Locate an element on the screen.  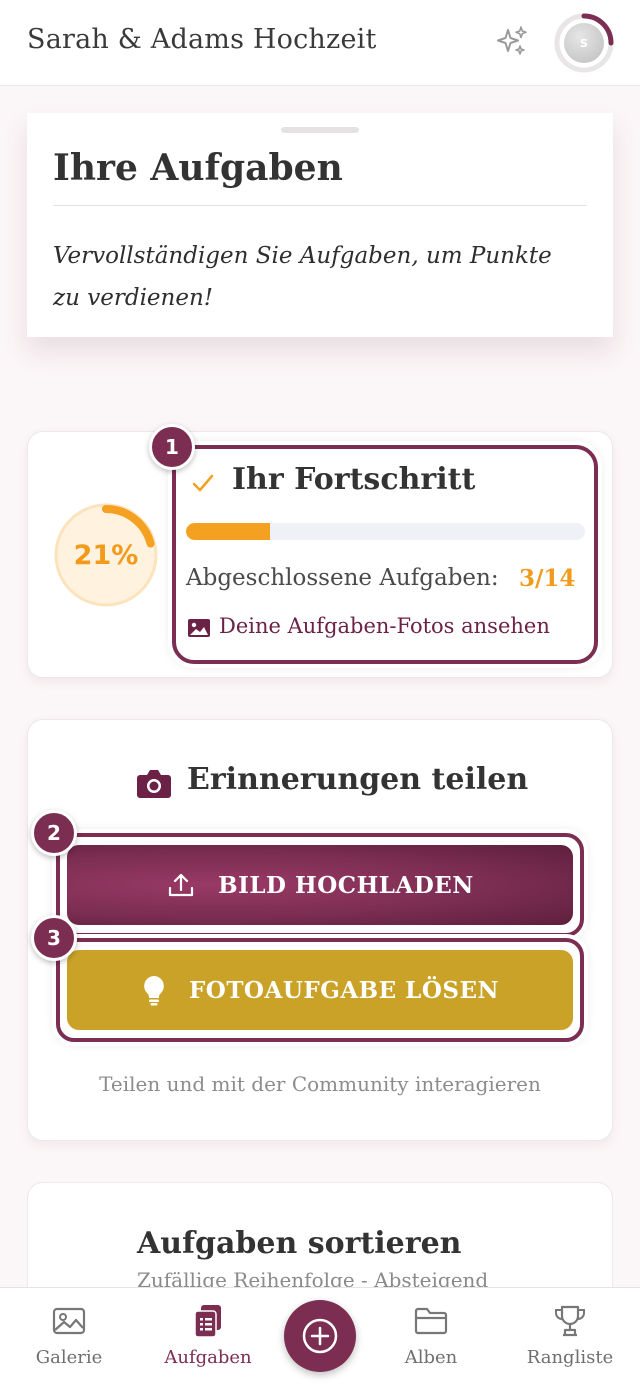
nav-label-galerie: Galerie is located at coordinates (69, 1357).